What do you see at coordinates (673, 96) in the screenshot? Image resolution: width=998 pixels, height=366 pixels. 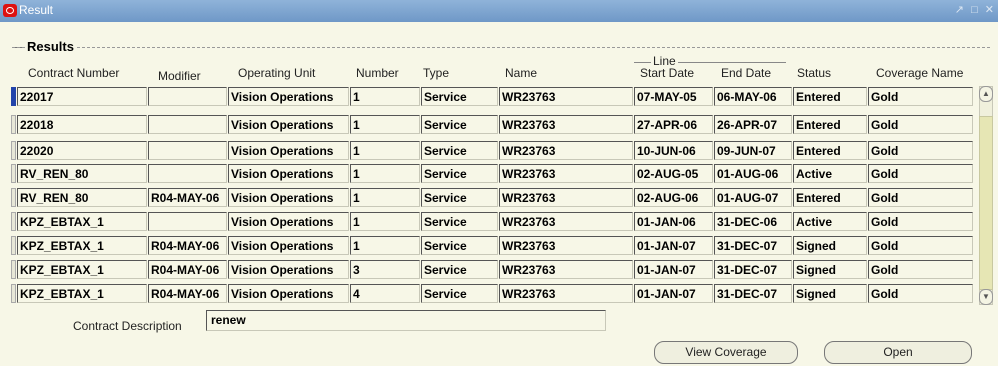 I see `cell-start-date: 07-MAY-05` at bounding box center [673, 96].